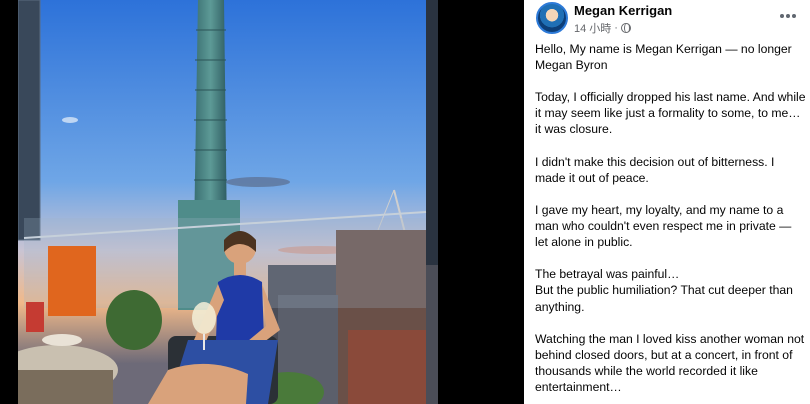 The image size is (810, 404). Describe the element at coordinates (592, 28) in the screenshot. I see `post-timestamp: 14 小時` at that location.